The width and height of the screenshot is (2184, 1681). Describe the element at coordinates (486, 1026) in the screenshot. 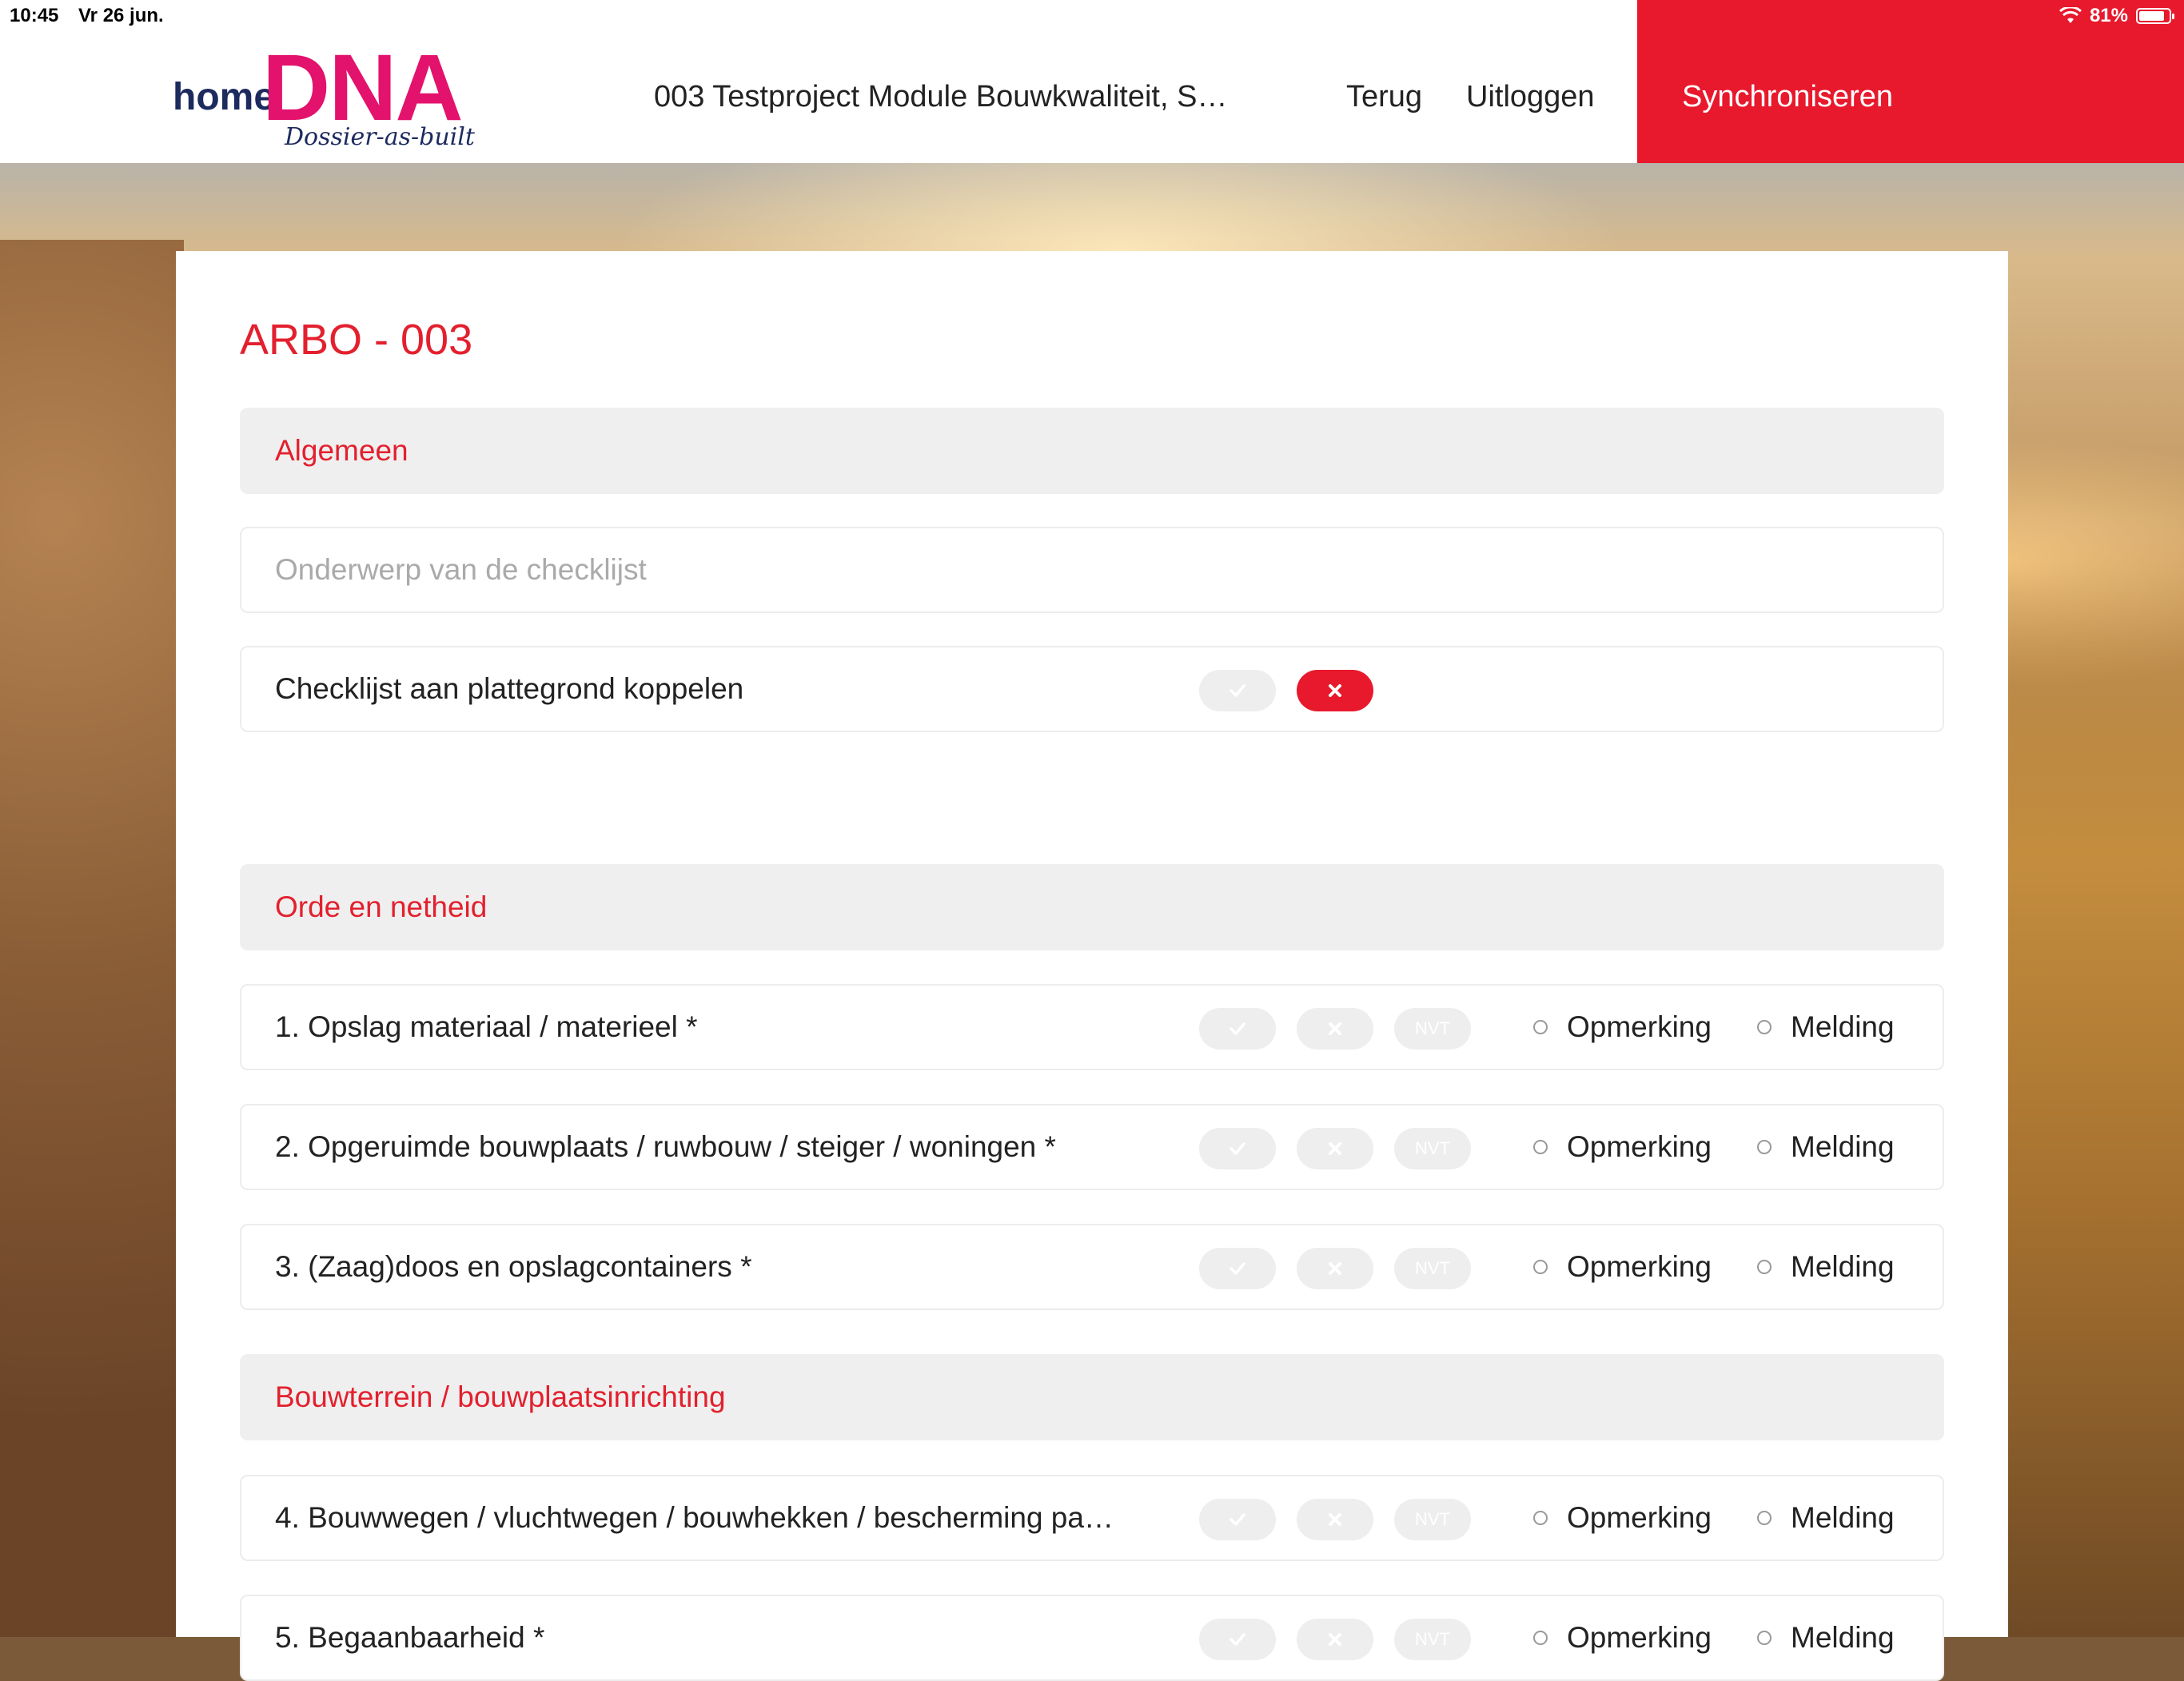

I see `checklist-item-label: 1. Opslag materiaal / materieel *` at that location.